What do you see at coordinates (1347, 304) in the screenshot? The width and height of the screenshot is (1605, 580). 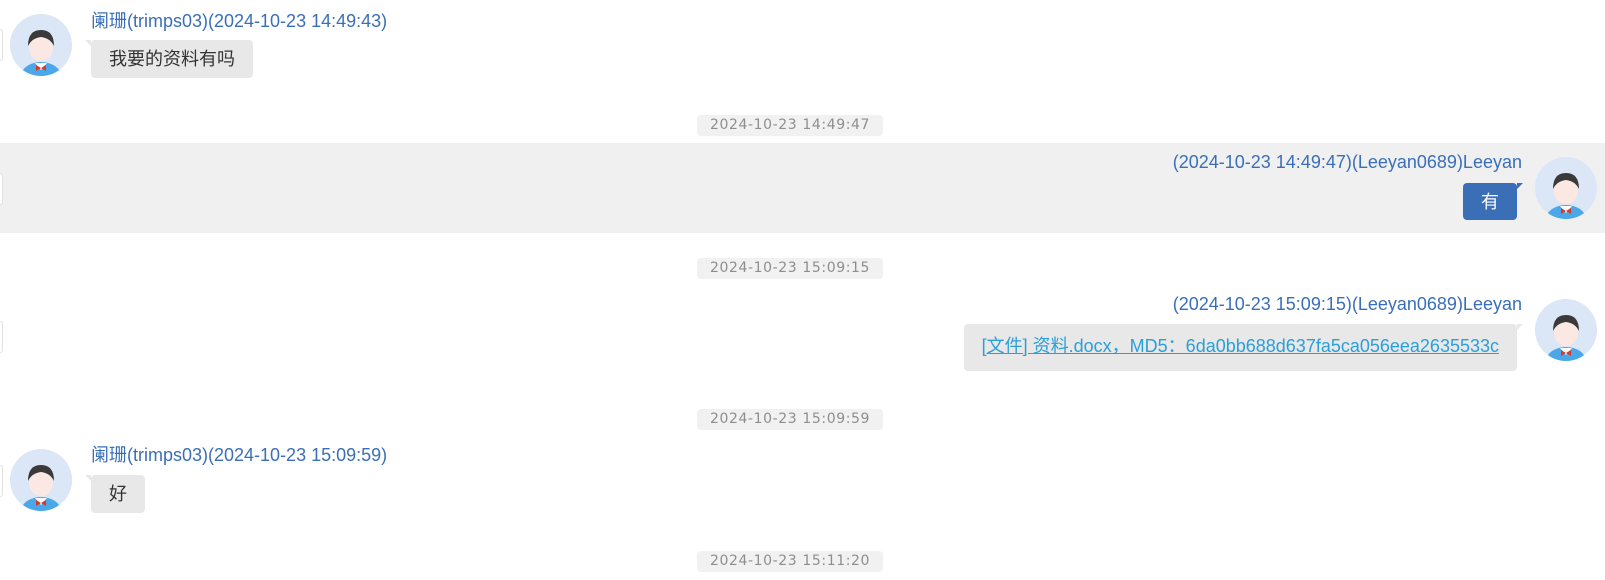 I see `sender-name: (2024-10-23 15:09:15)(Leeyan0689)Leeyan` at bounding box center [1347, 304].